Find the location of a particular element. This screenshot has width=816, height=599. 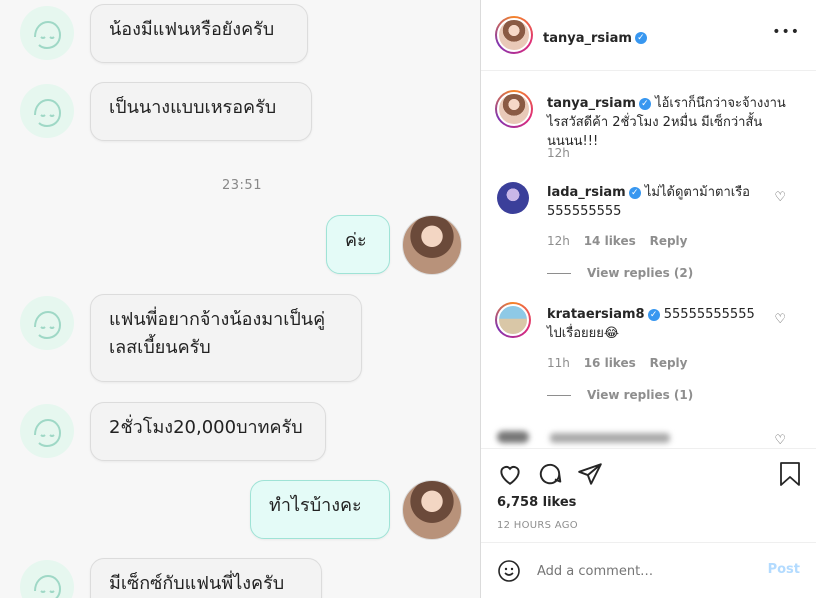

more-options-icon: ••• is located at coordinates (786, 32).